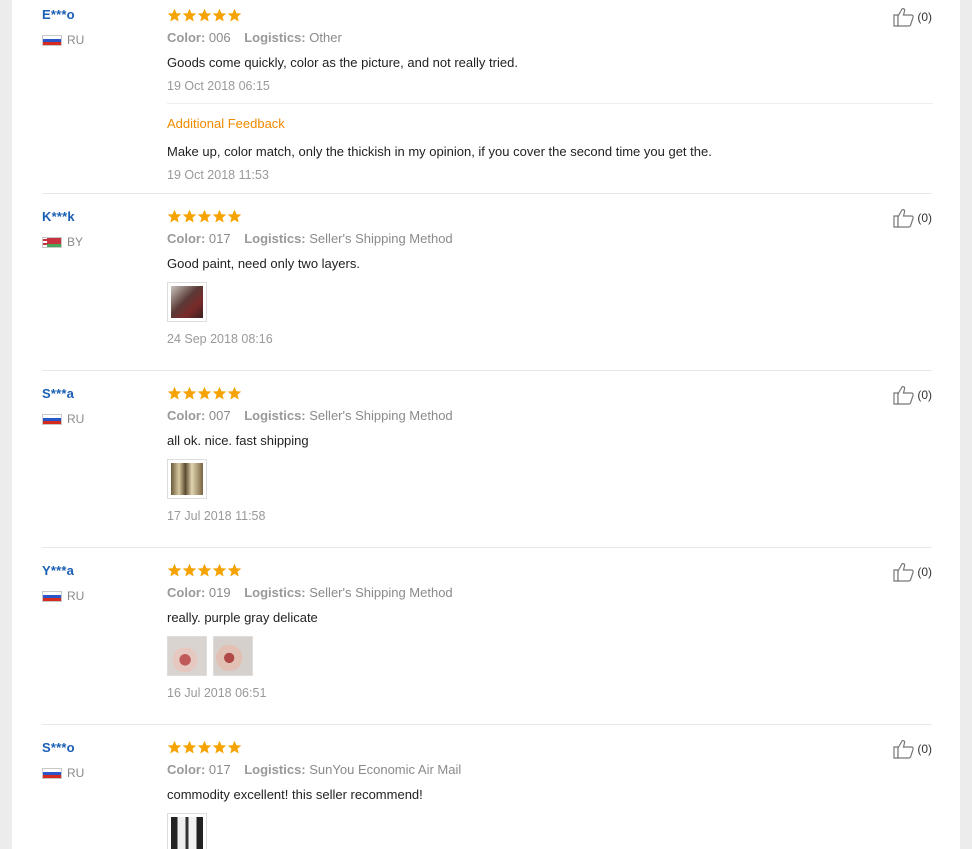 This screenshot has height=849, width=972. Describe the element at coordinates (263, 263) in the screenshot. I see `review-text: Good paint, need only two layers.` at that location.